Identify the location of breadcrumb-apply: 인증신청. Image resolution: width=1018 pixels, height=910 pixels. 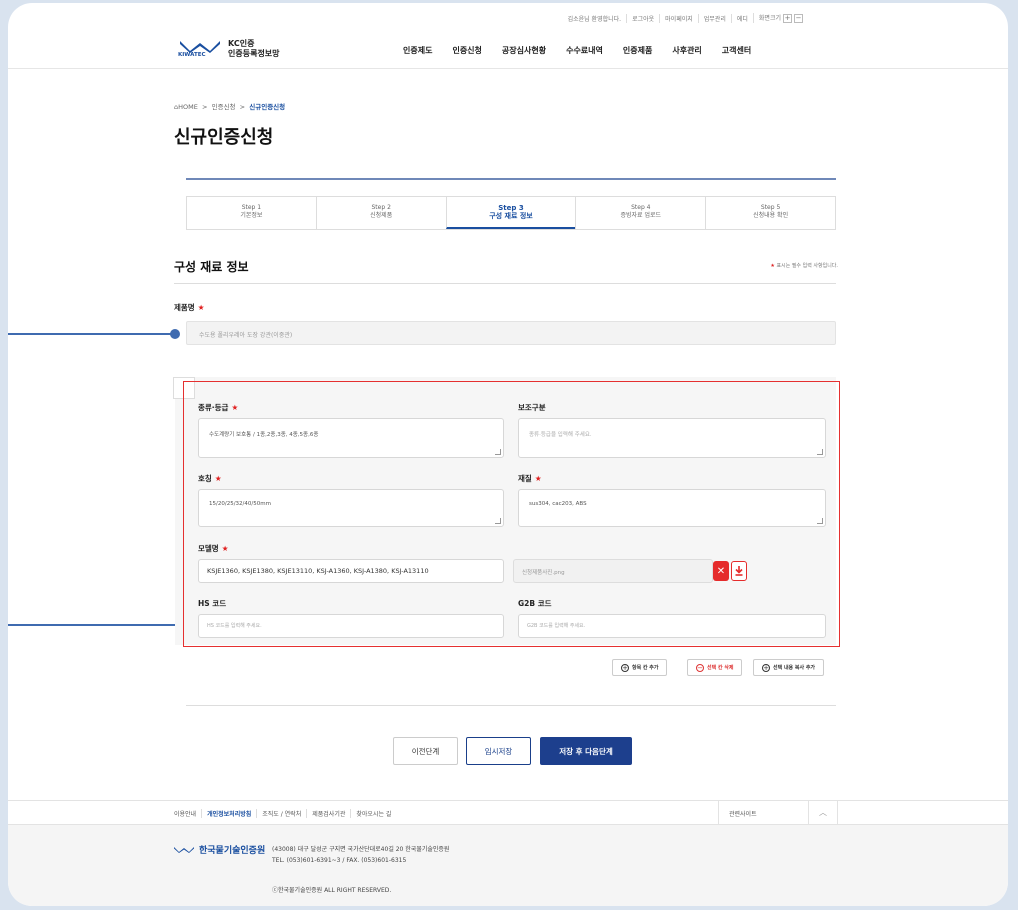
(224, 107).